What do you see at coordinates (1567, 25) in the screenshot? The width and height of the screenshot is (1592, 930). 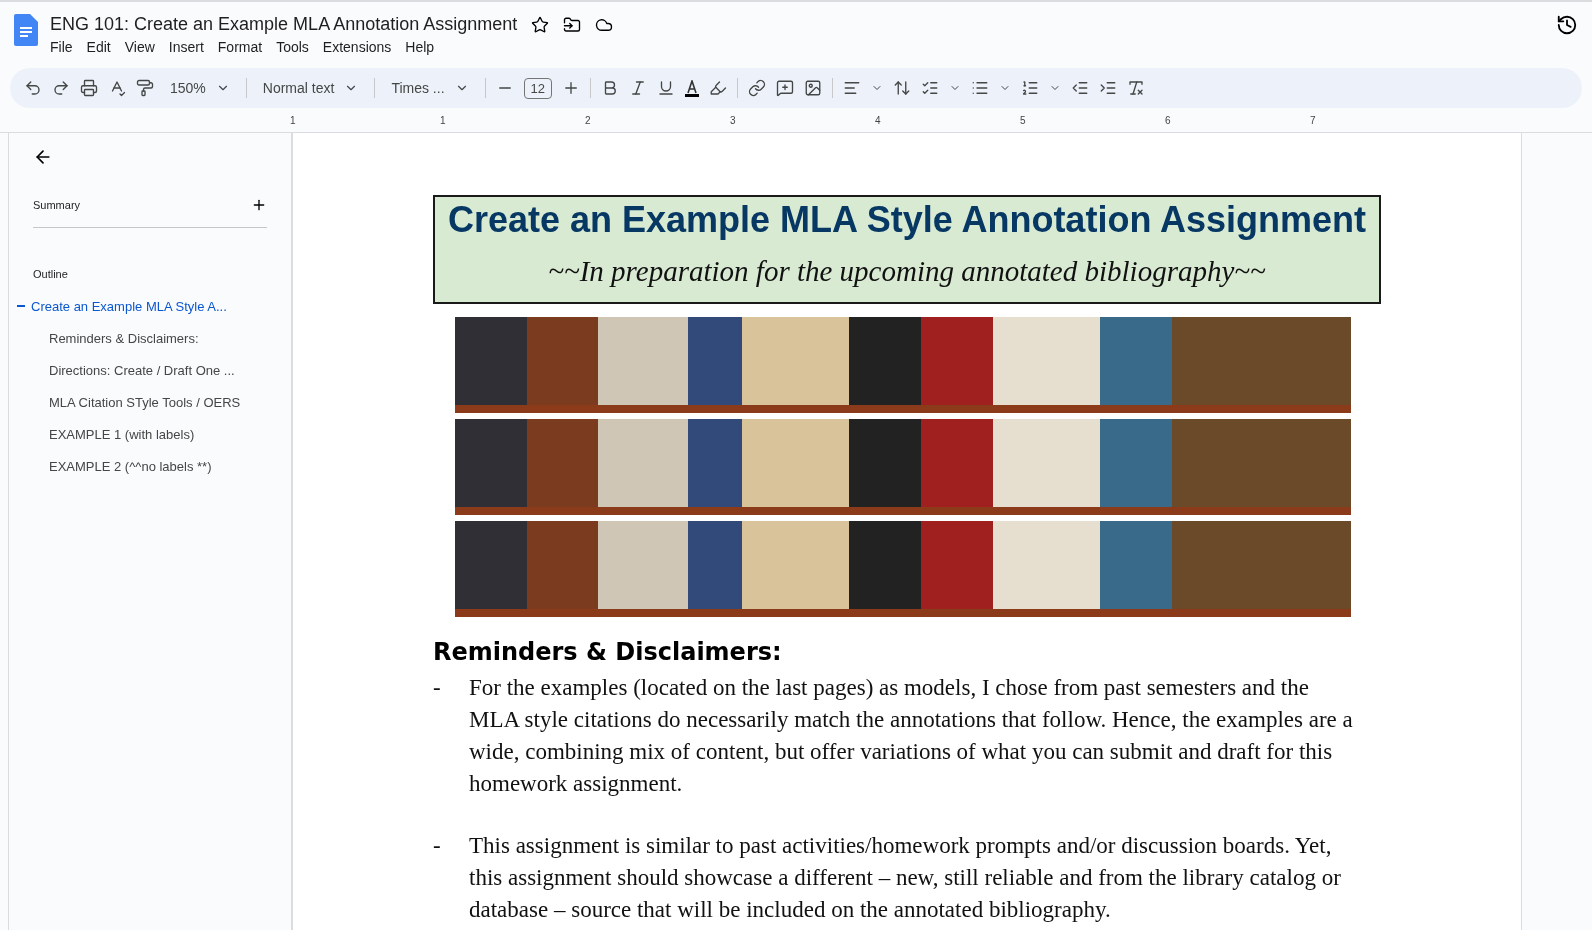 I see `history-icon` at bounding box center [1567, 25].